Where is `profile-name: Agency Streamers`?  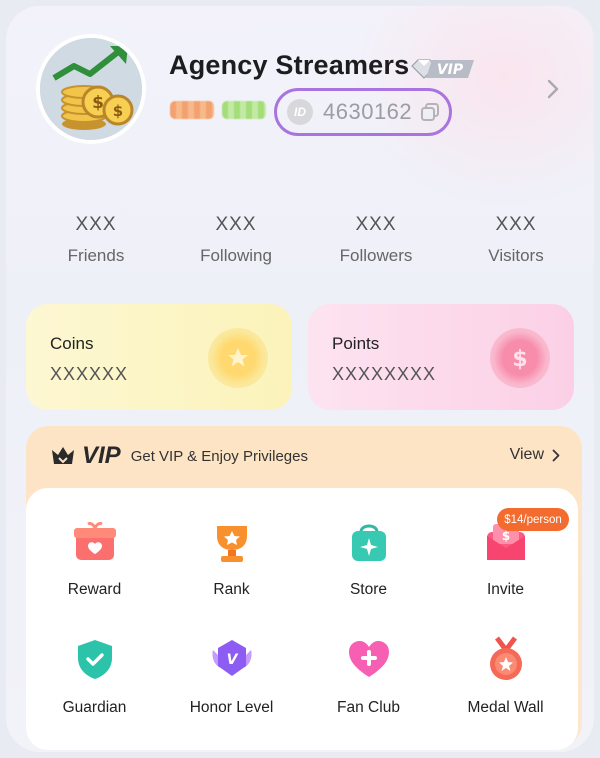 profile-name: Agency Streamers is located at coordinates (289, 65).